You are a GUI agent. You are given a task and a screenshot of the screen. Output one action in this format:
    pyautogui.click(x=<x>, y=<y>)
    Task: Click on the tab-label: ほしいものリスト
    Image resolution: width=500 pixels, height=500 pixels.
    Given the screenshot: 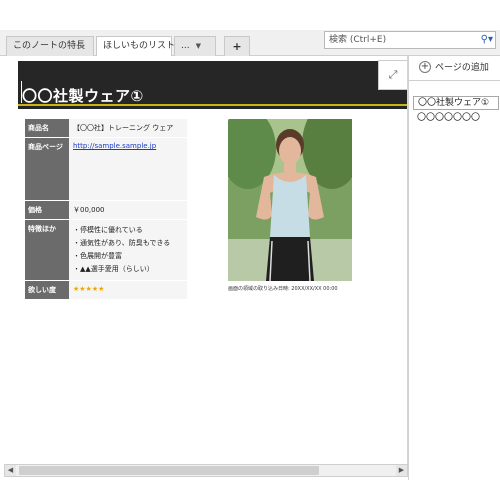 What is the action you would take?
    pyautogui.click(x=139, y=46)
    